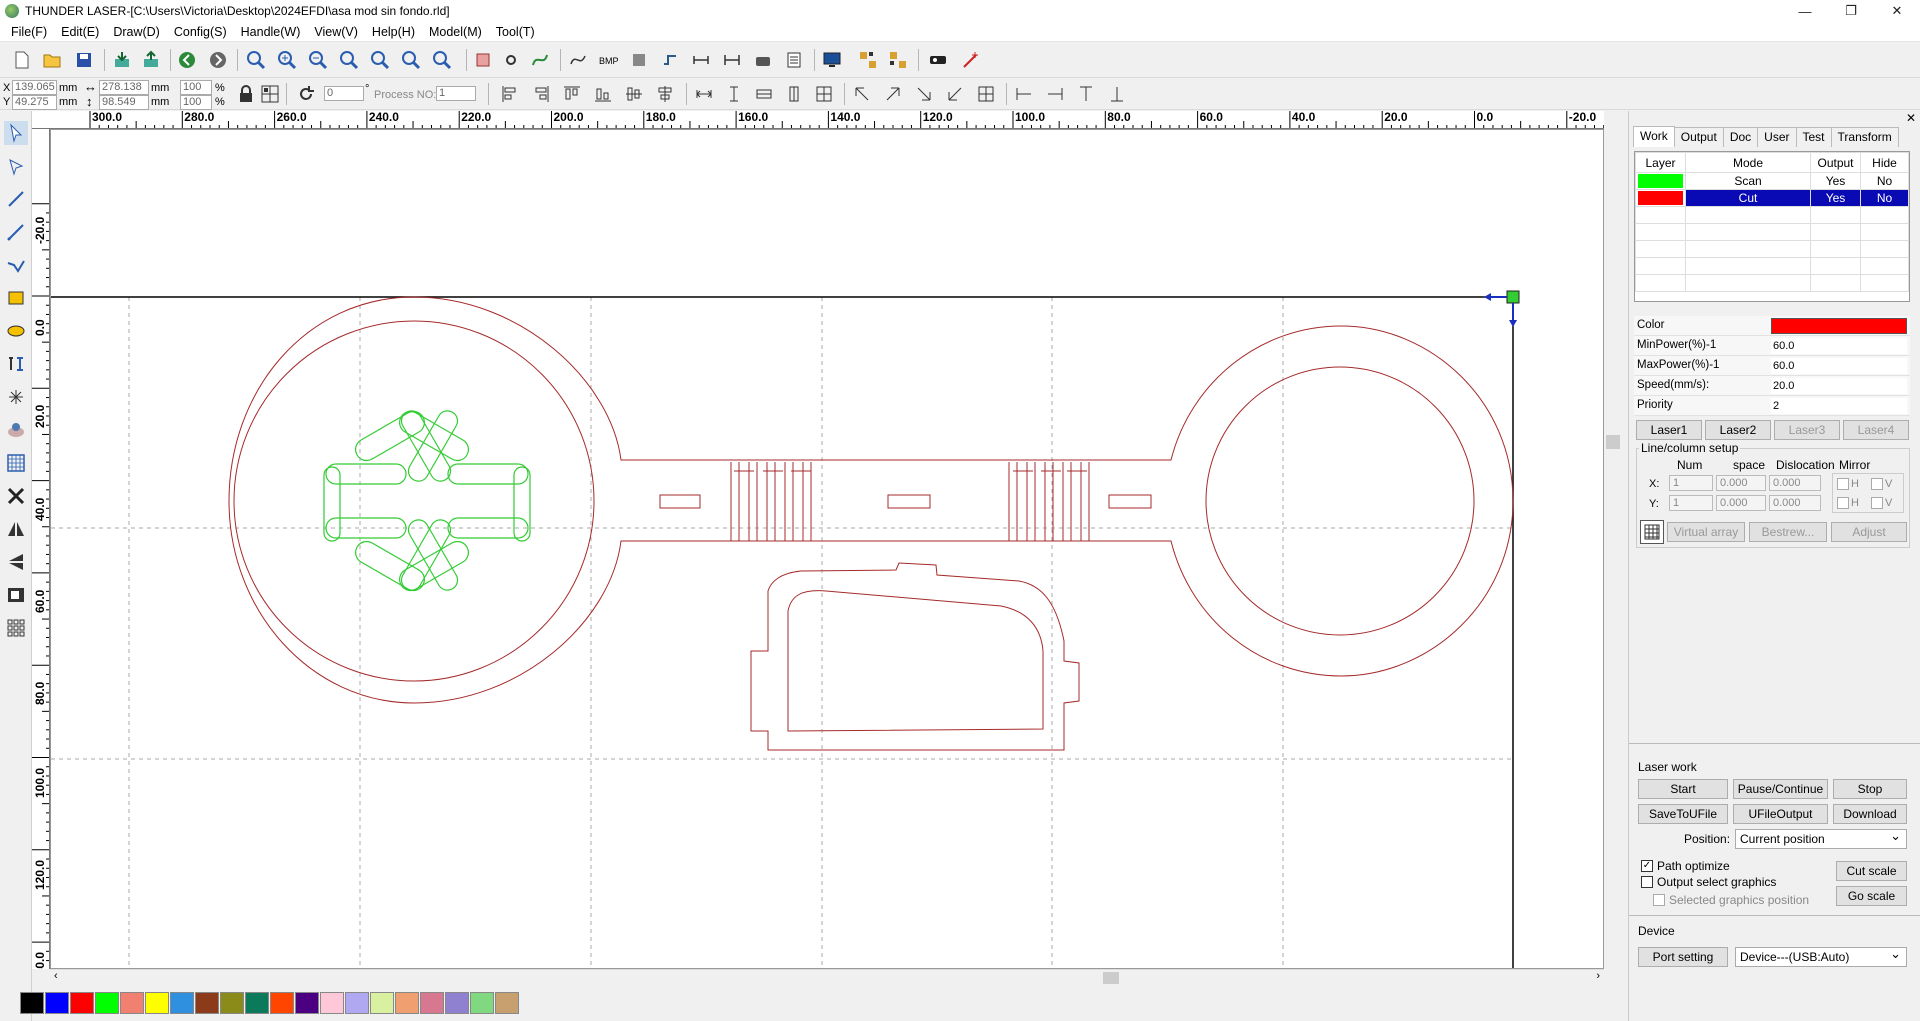 This screenshot has width=1920, height=1021. Describe the element at coordinates (196, 102) in the screenshot. I see `scale-y-field: 100` at that location.